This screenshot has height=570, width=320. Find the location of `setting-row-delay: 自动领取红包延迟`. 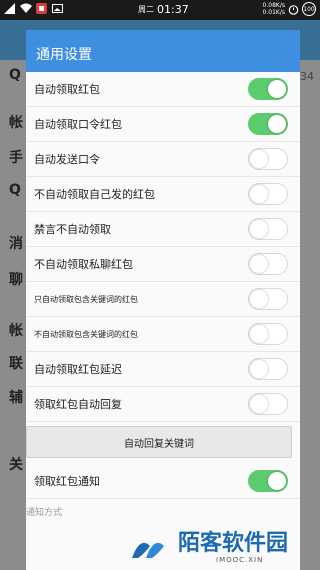

setting-row-delay: 自动领取红包延迟 is located at coordinates (163, 369).